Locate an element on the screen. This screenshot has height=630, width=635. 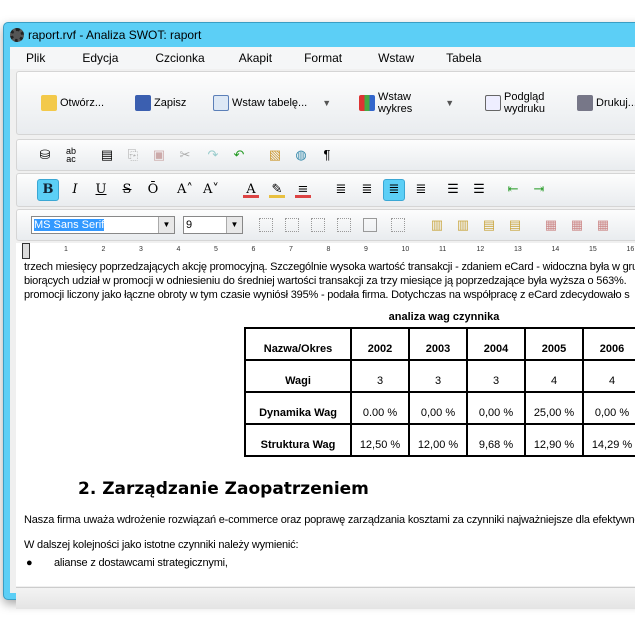
table-header-row: Nazwa/Okres 2002 2003 2004 2005 2006 is located at coordinates (439, 344).